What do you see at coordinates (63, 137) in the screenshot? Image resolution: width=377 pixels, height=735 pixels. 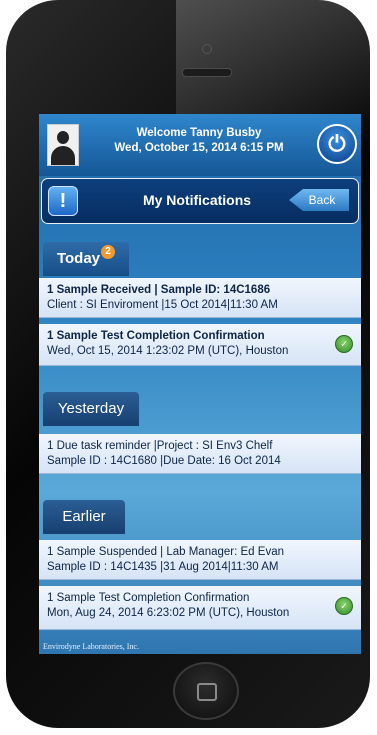 I see `avatar-head` at bounding box center [63, 137].